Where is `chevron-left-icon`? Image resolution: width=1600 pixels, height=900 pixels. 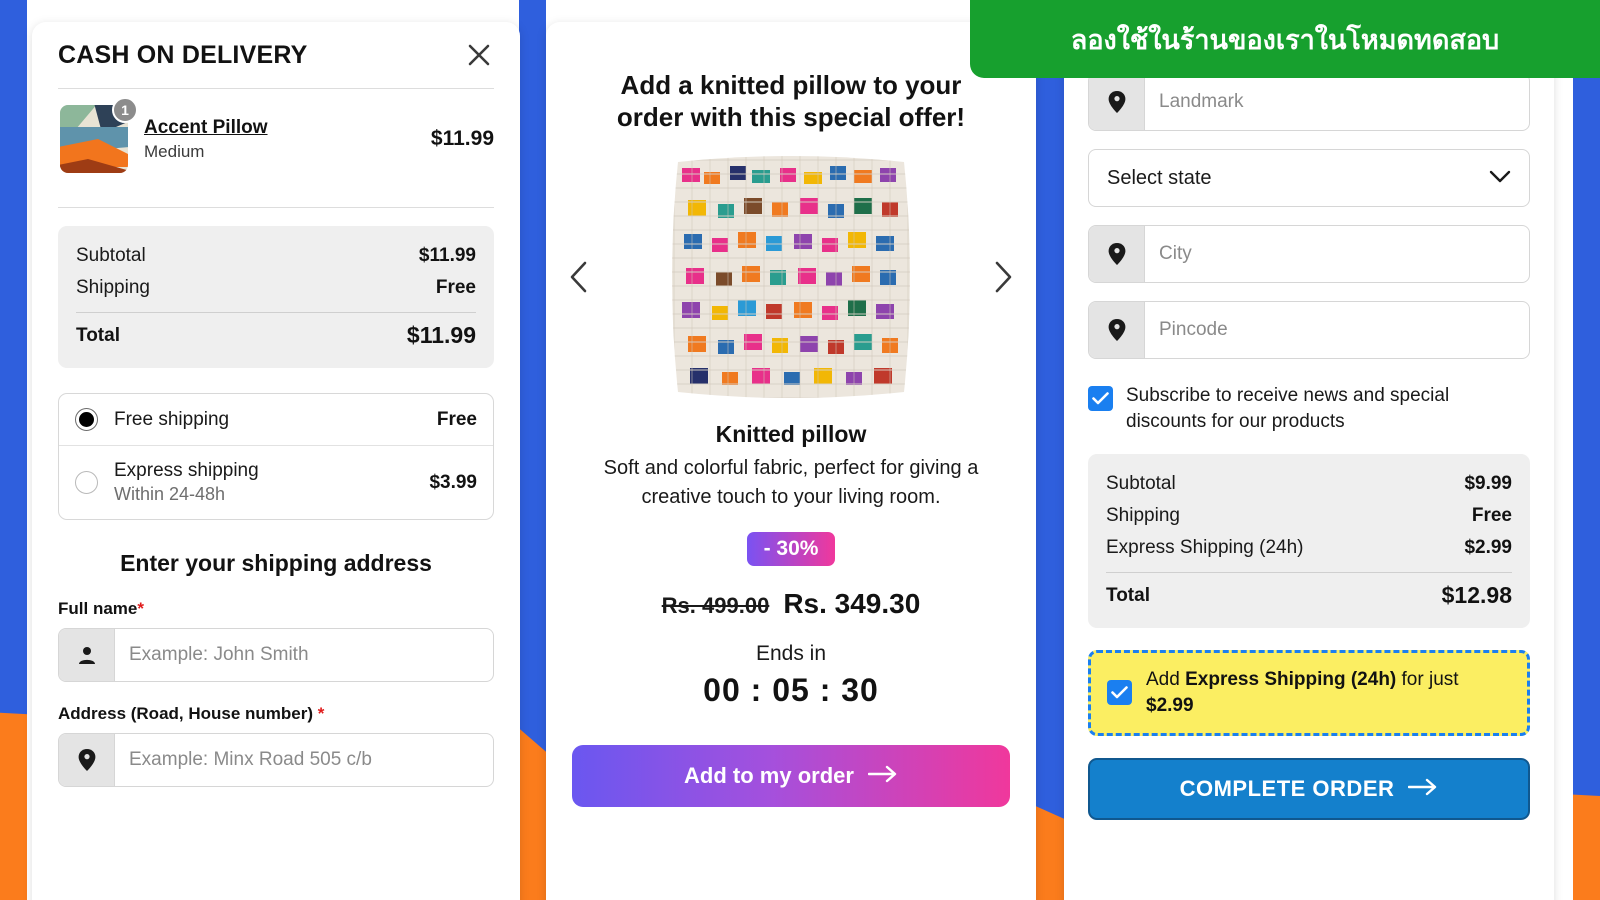 chevron-left-icon is located at coordinates (579, 277).